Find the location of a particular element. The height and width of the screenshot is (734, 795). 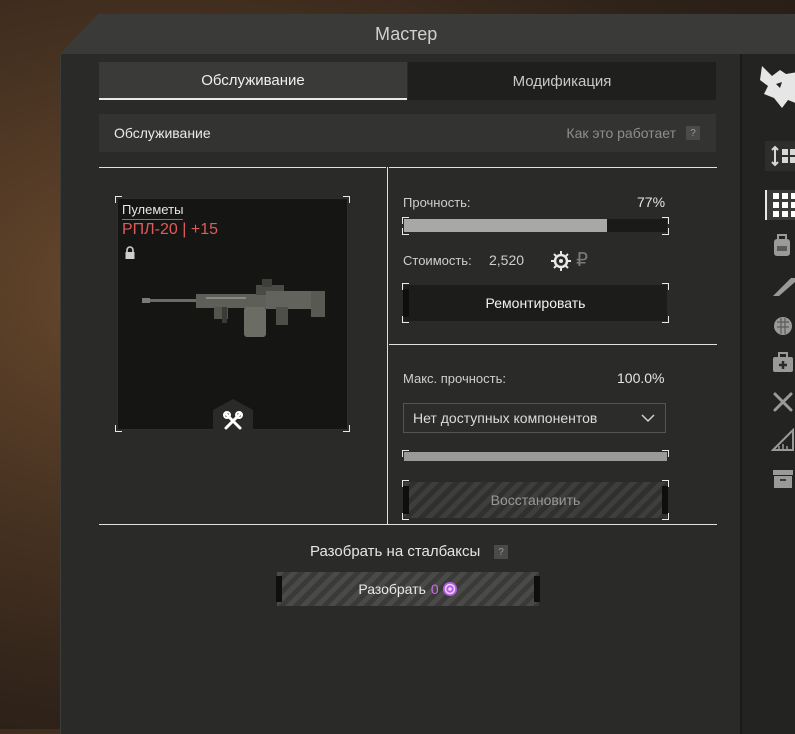

item-card: Пулеметы РПЛ-20 | +15 is located at coordinates (232, 320).